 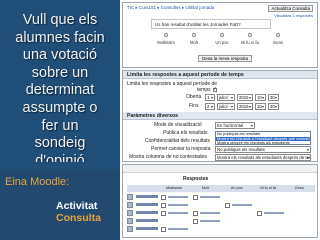 I want to click on option-label: Molt, so click(x=194, y=42).